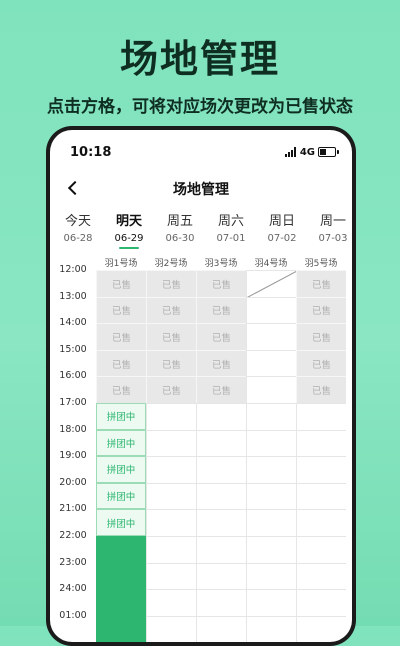 The height and width of the screenshot is (646, 400). I want to click on active-tab-indicator, so click(129, 248).